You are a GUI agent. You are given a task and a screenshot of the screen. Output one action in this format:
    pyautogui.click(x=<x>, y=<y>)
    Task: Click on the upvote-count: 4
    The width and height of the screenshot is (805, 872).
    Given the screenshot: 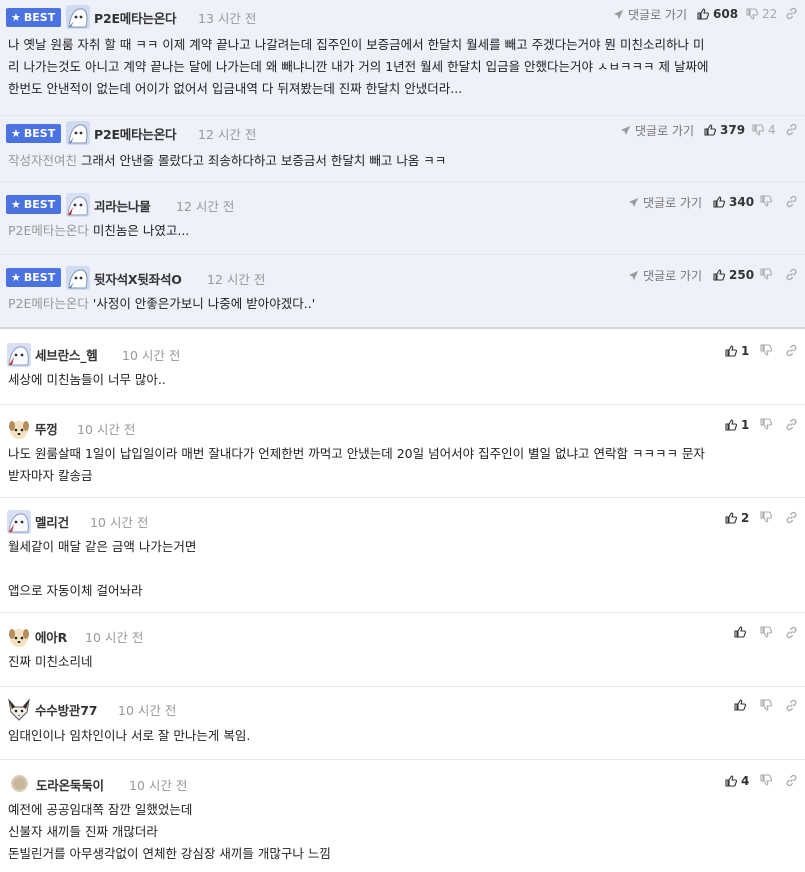 What is the action you would take?
    pyautogui.click(x=745, y=781)
    